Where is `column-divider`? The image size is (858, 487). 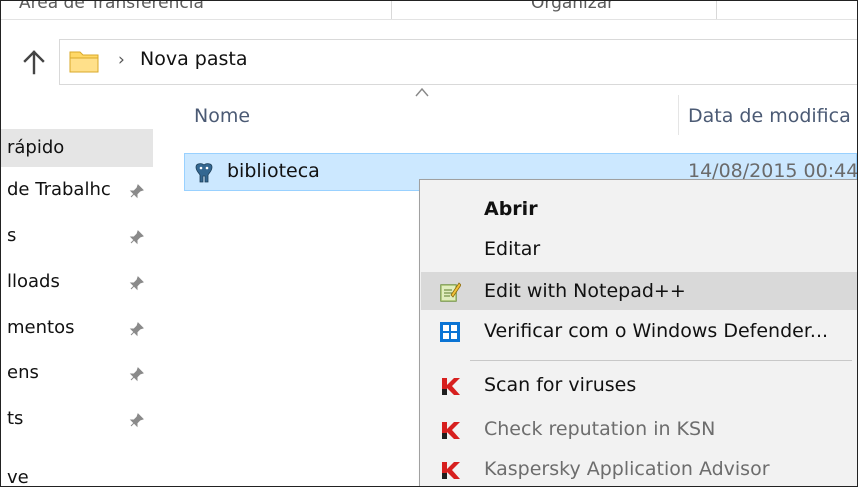 column-divider is located at coordinates (678, 115).